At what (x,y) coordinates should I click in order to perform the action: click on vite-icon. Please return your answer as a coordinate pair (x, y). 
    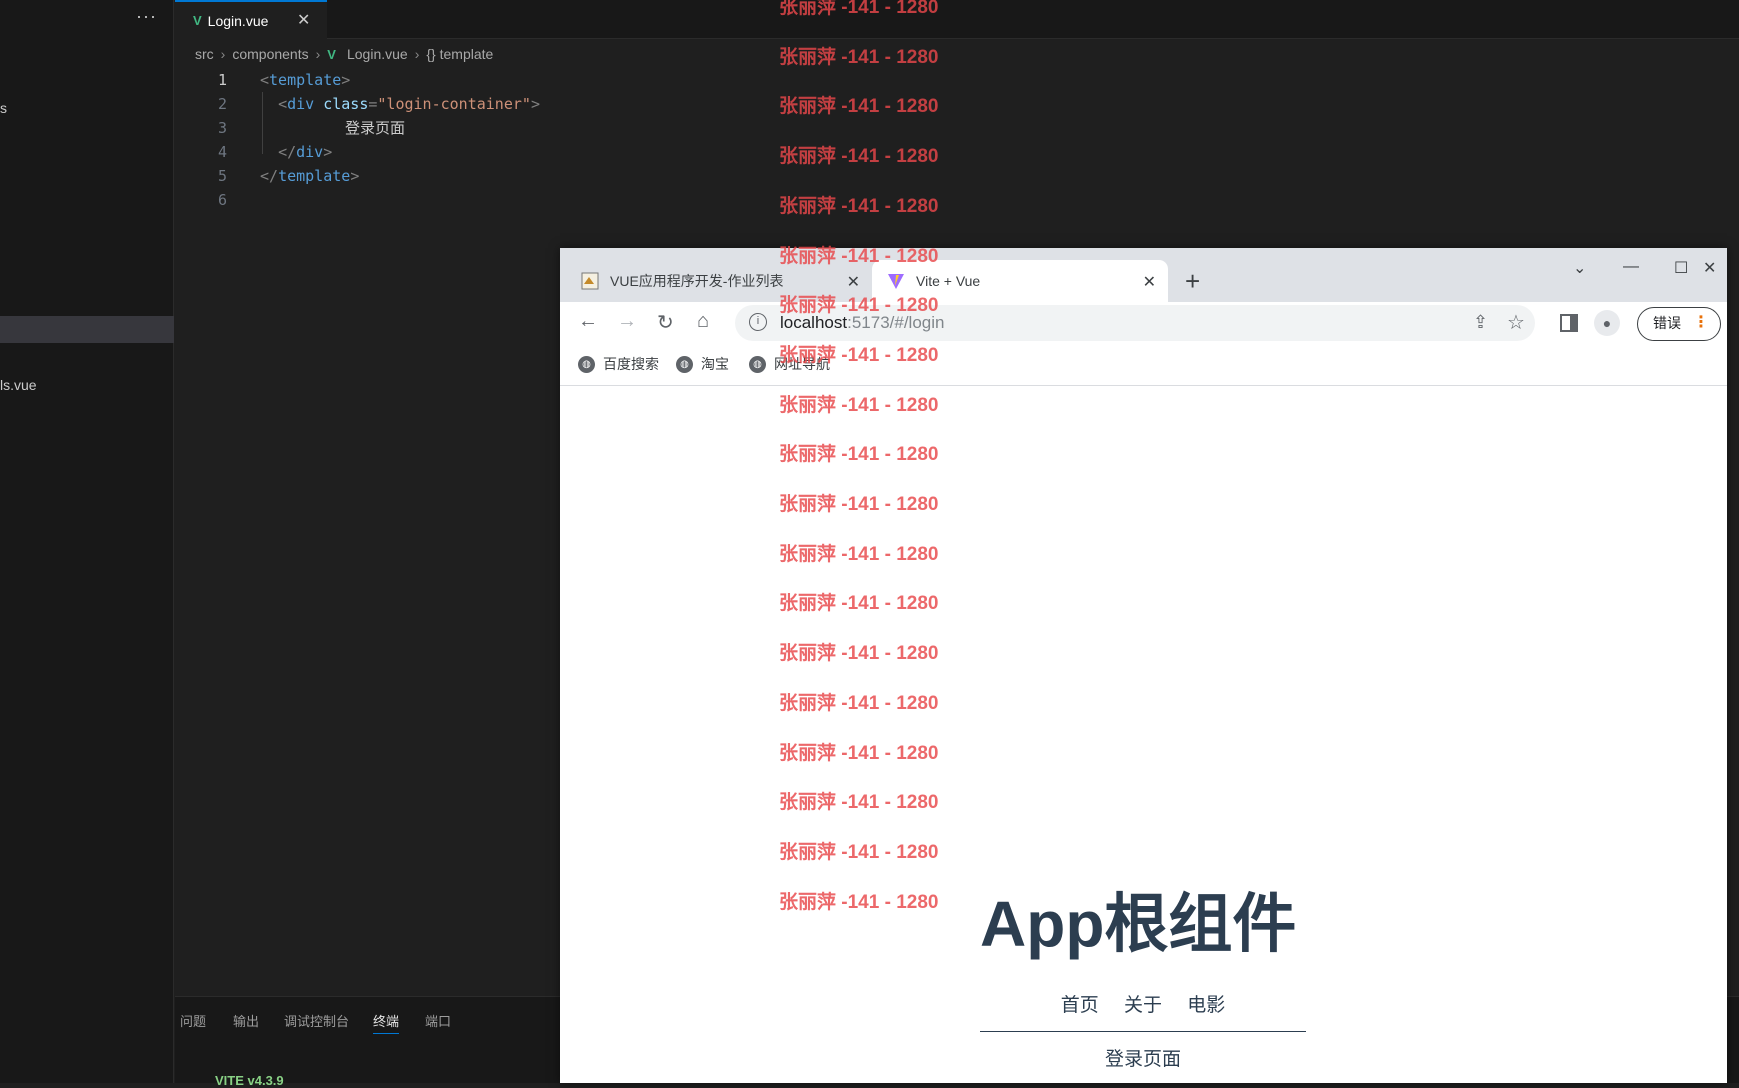
    Looking at the image, I should click on (896, 281).